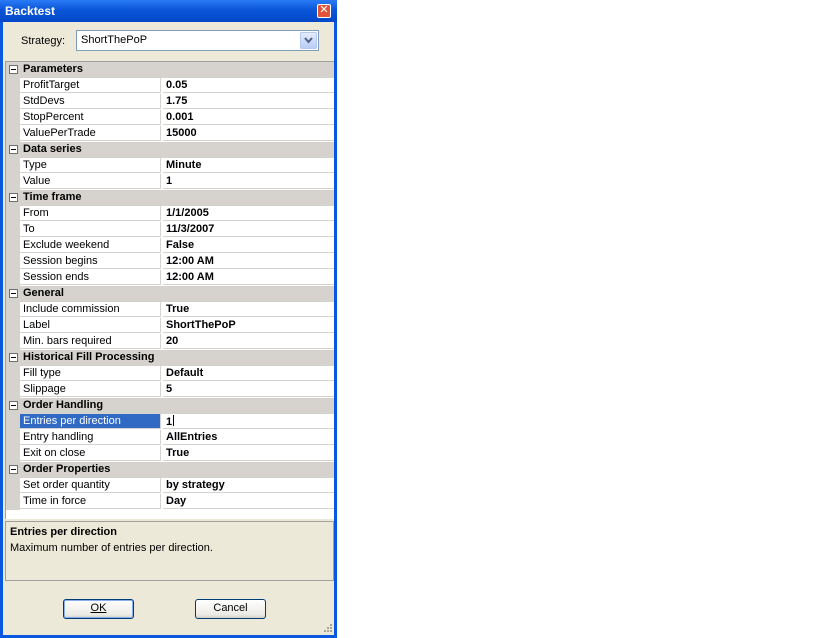 The image size is (840, 638). Describe the element at coordinates (170, 198) in the screenshot. I see `category-row: Time frame` at that location.